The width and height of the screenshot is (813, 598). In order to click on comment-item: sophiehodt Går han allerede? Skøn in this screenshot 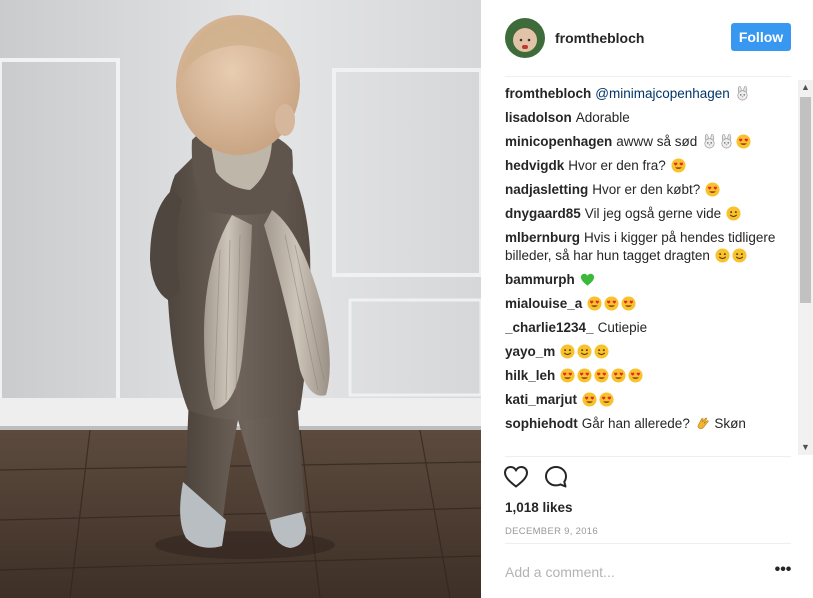, I will do `click(649, 424)`.